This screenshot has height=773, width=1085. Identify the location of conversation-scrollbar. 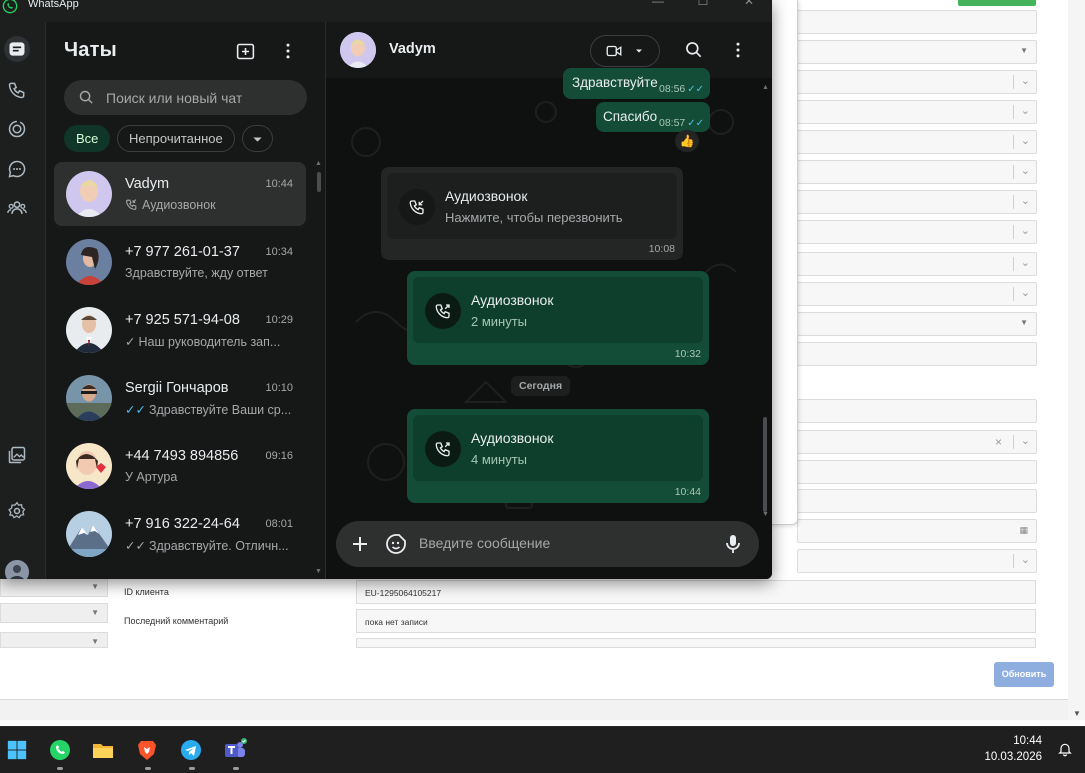
(765, 464).